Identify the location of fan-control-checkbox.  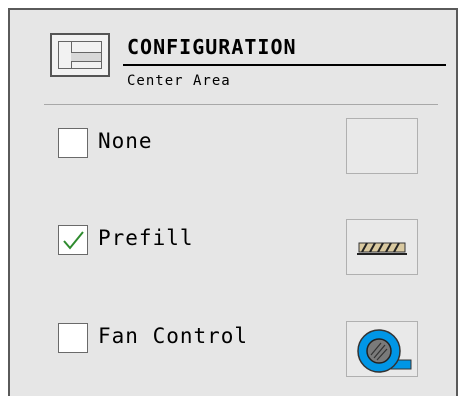
(73, 338).